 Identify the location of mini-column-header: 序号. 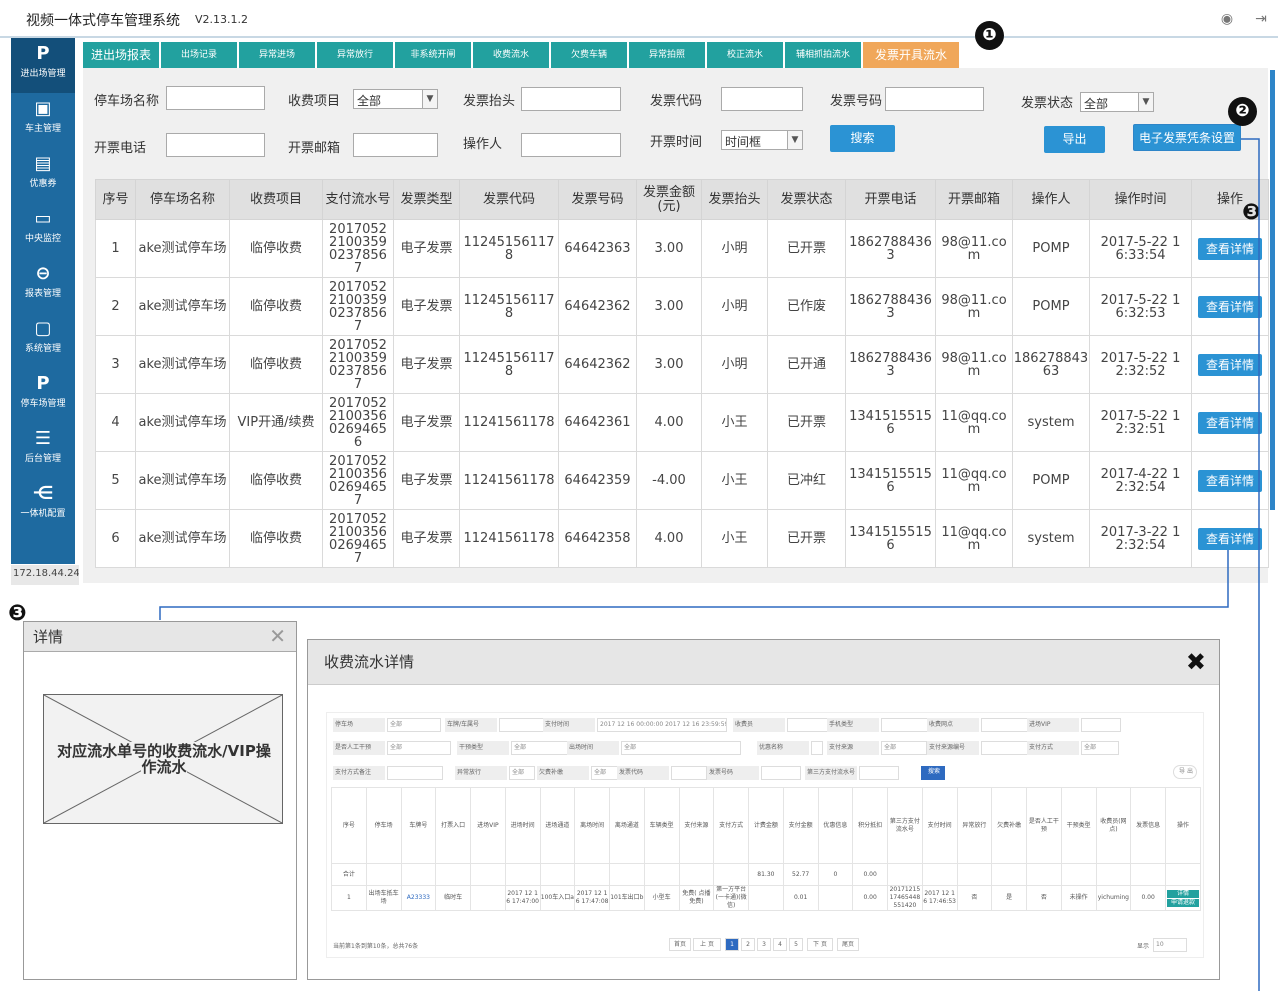
(349, 825).